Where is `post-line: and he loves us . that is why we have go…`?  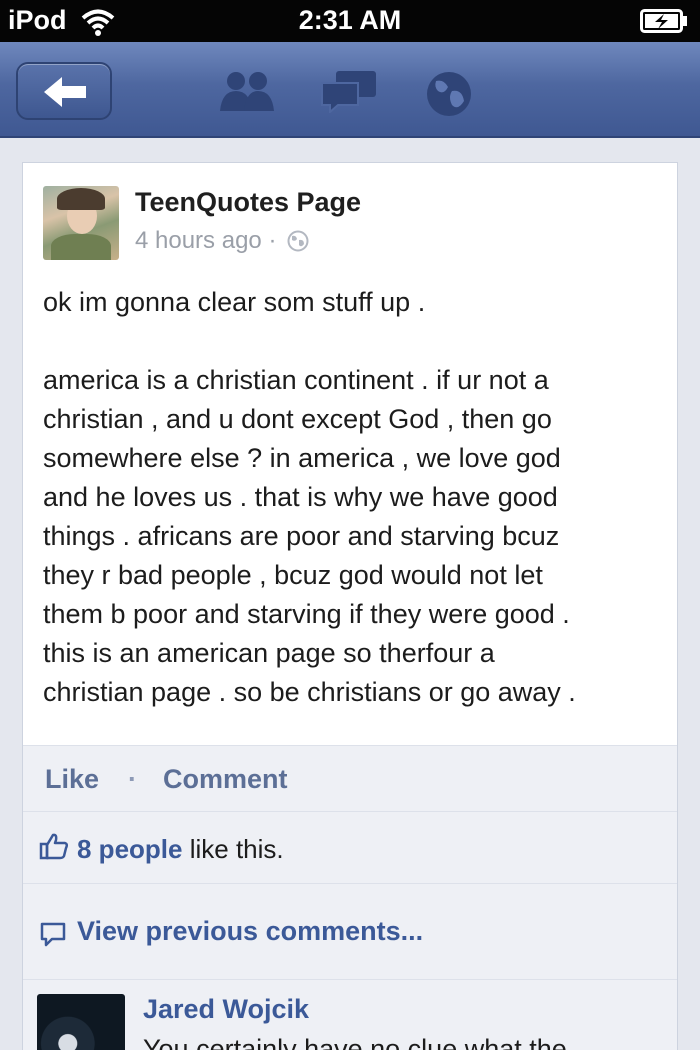 post-line: and he loves us . that is why we have go… is located at coordinates (300, 497).